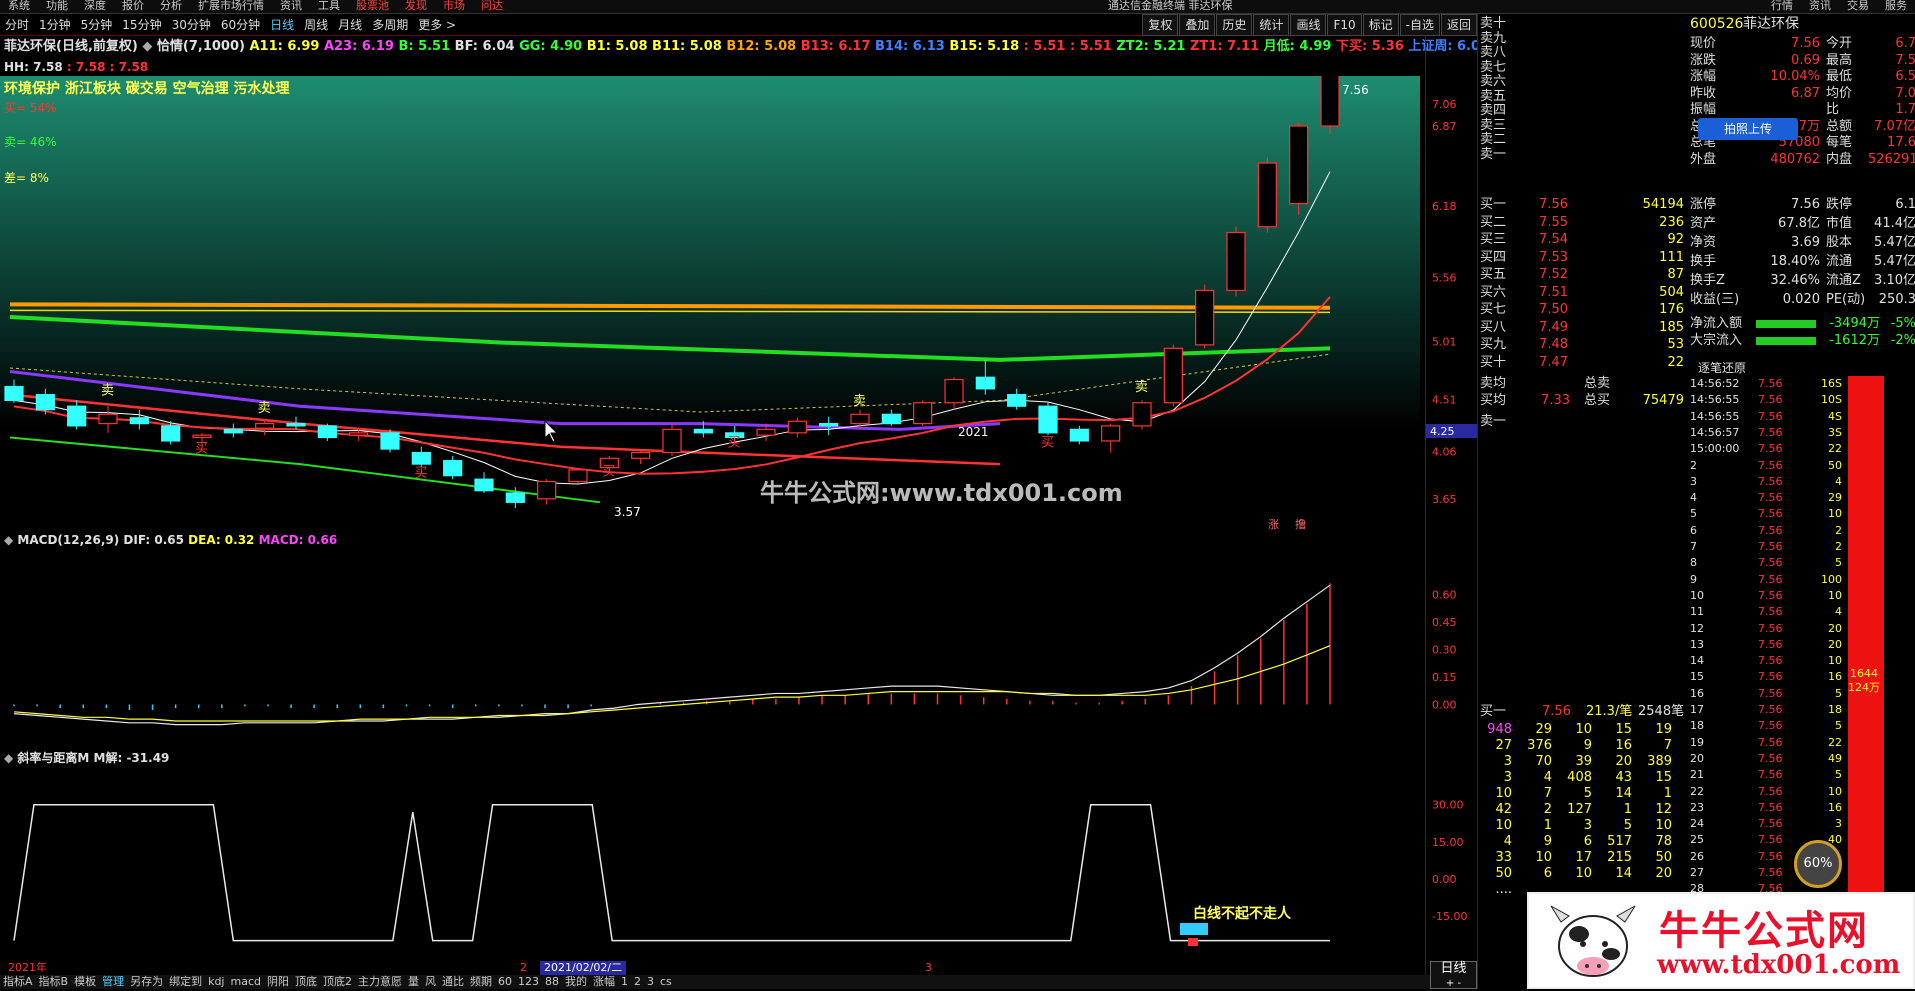 The width and height of the screenshot is (1915, 991). Describe the element at coordinates (1693, 498) in the screenshot. I see `tick-time-7: 4` at that location.